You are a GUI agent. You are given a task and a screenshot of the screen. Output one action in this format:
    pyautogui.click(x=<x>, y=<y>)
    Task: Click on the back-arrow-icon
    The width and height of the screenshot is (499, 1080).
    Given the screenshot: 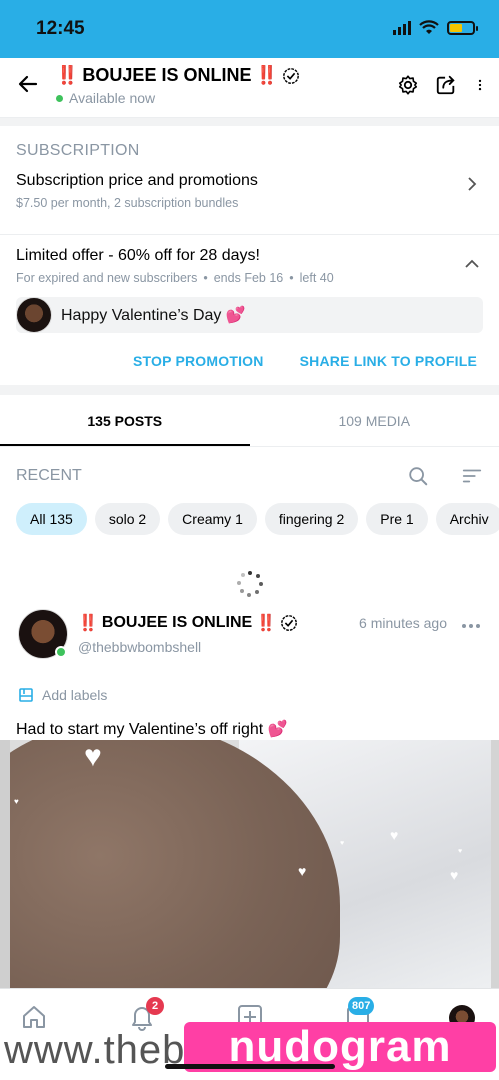 What is the action you would take?
    pyautogui.click(x=28, y=84)
    